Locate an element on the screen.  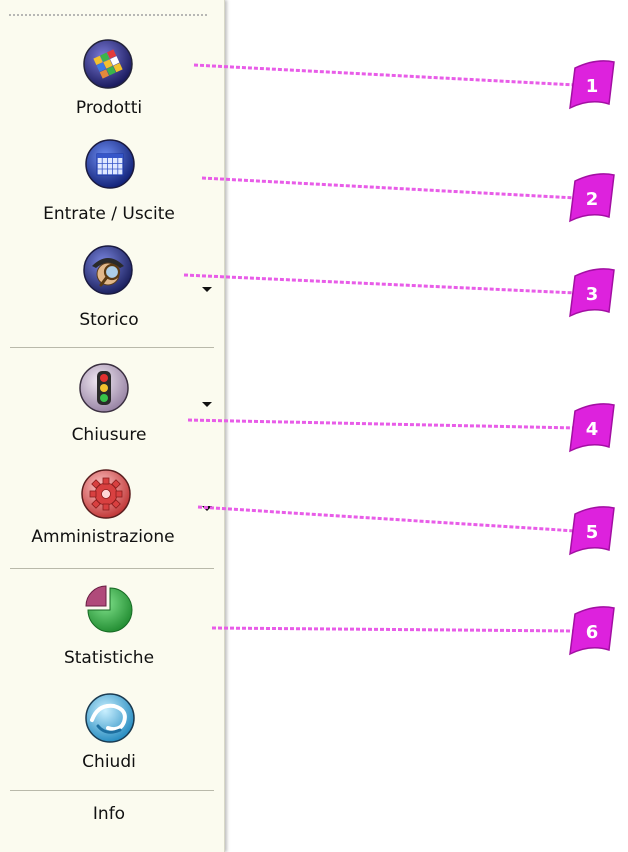
callout-badge-number: 2 is located at coordinates (592, 199).